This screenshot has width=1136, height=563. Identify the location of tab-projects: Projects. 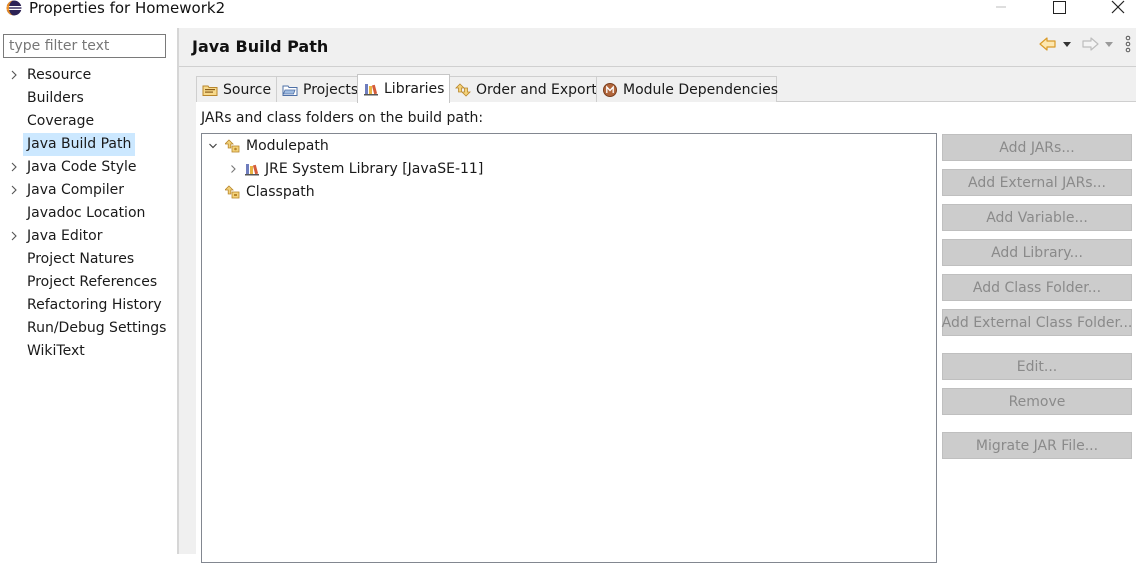
(317, 89).